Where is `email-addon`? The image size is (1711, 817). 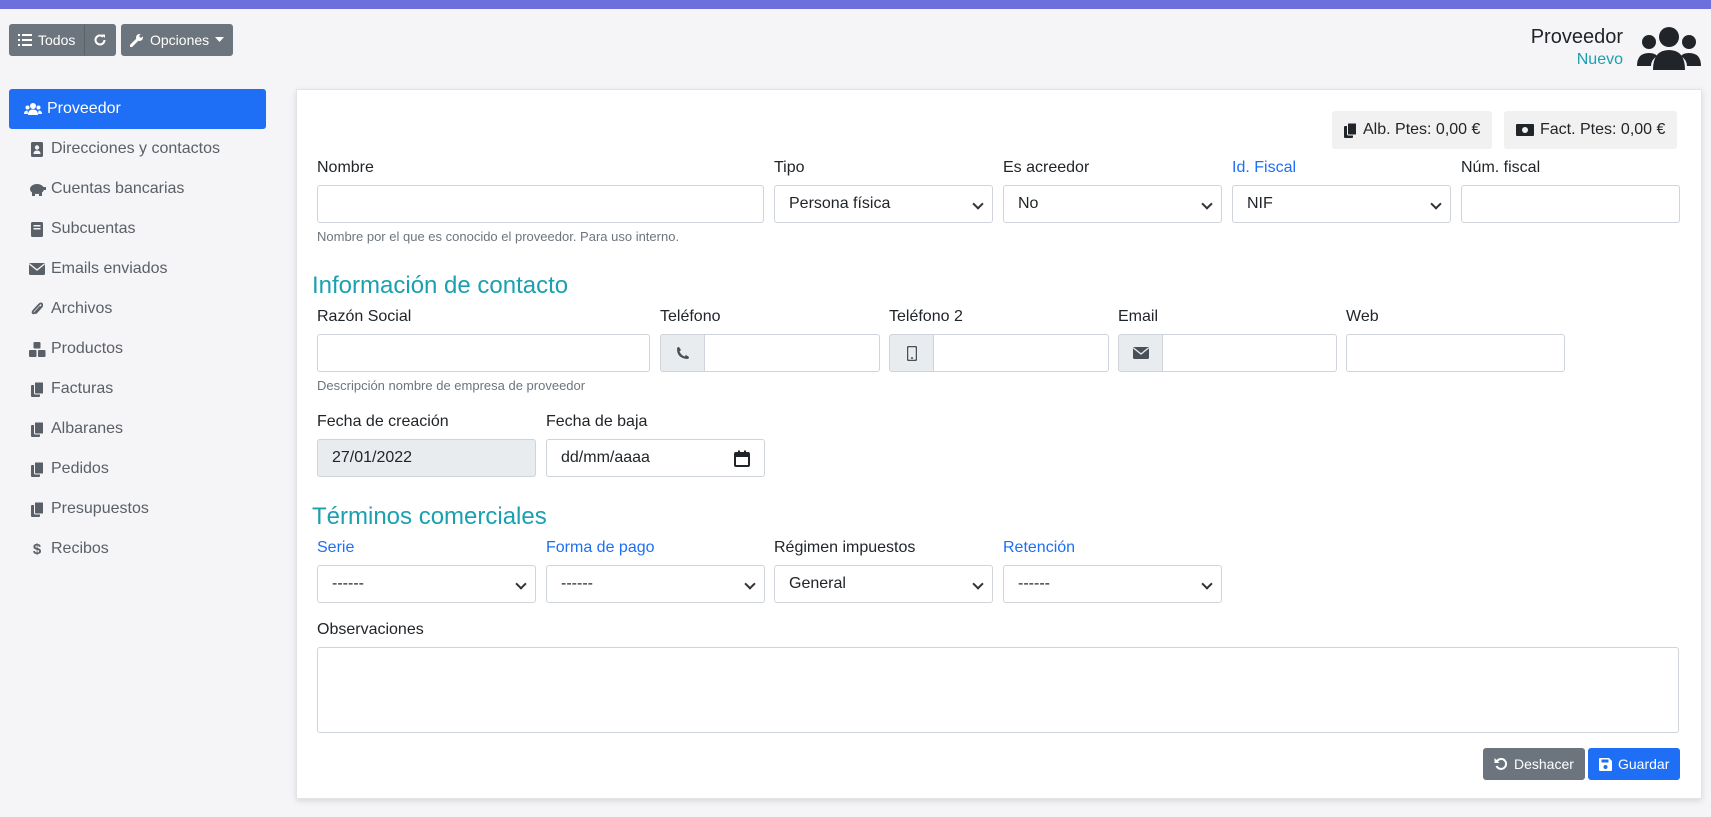 email-addon is located at coordinates (1140, 353).